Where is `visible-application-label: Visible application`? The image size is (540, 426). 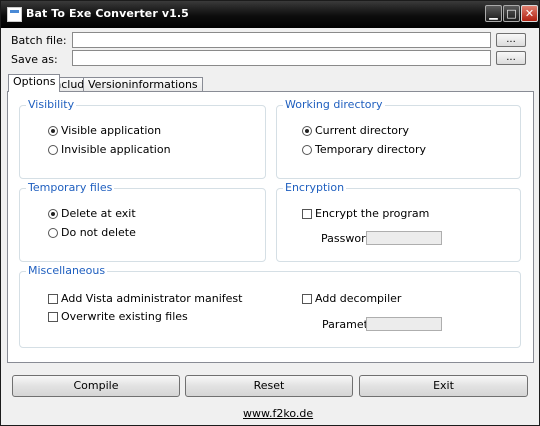 visible-application-label: Visible application is located at coordinates (111, 131).